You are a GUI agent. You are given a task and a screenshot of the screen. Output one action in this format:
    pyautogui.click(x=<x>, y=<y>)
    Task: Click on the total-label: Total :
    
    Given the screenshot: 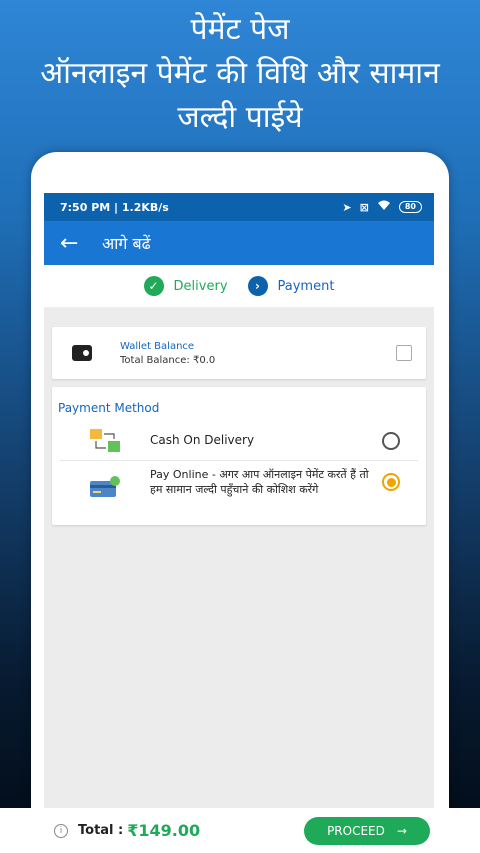 What is the action you would take?
    pyautogui.click(x=101, y=830)
    